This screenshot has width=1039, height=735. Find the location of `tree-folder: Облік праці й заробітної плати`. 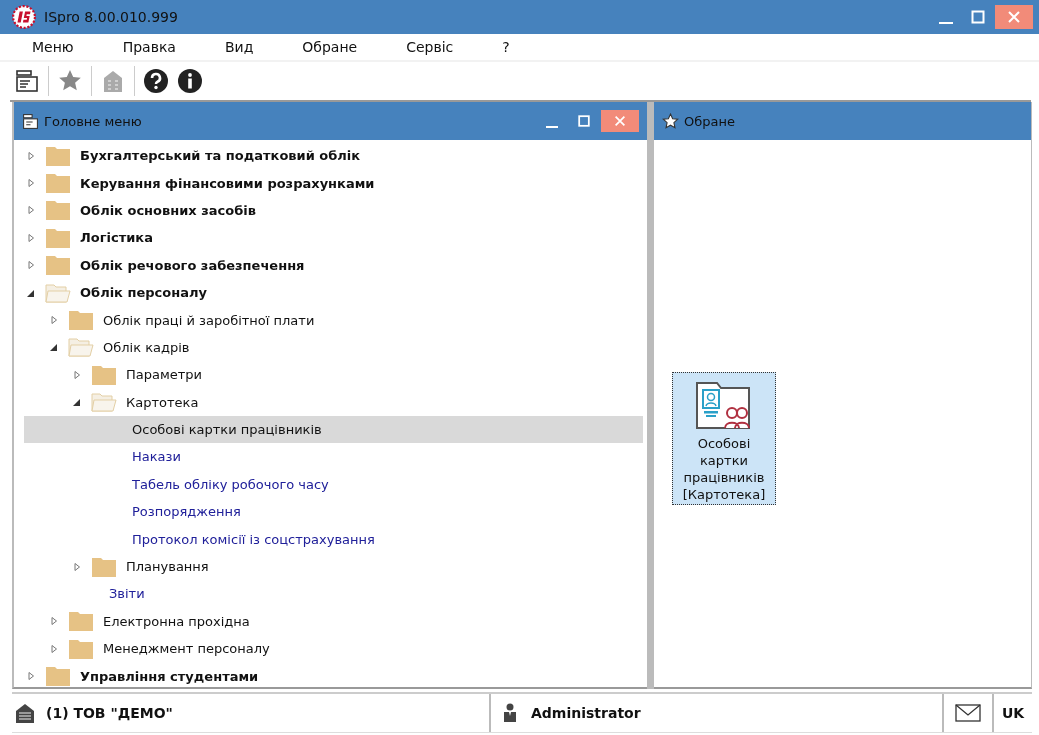

tree-folder: Облік праці й заробітної плати is located at coordinates (209, 320).